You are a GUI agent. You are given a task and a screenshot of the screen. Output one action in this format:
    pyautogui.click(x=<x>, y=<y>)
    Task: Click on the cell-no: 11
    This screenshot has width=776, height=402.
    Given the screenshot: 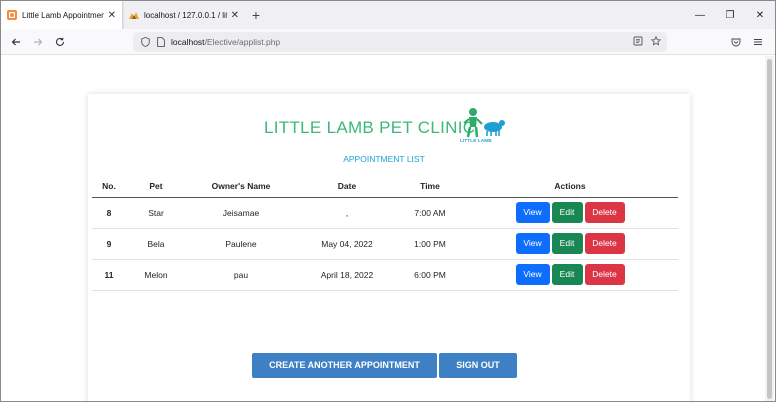 What is the action you would take?
    pyautogui.click(x=109, y=275)
    